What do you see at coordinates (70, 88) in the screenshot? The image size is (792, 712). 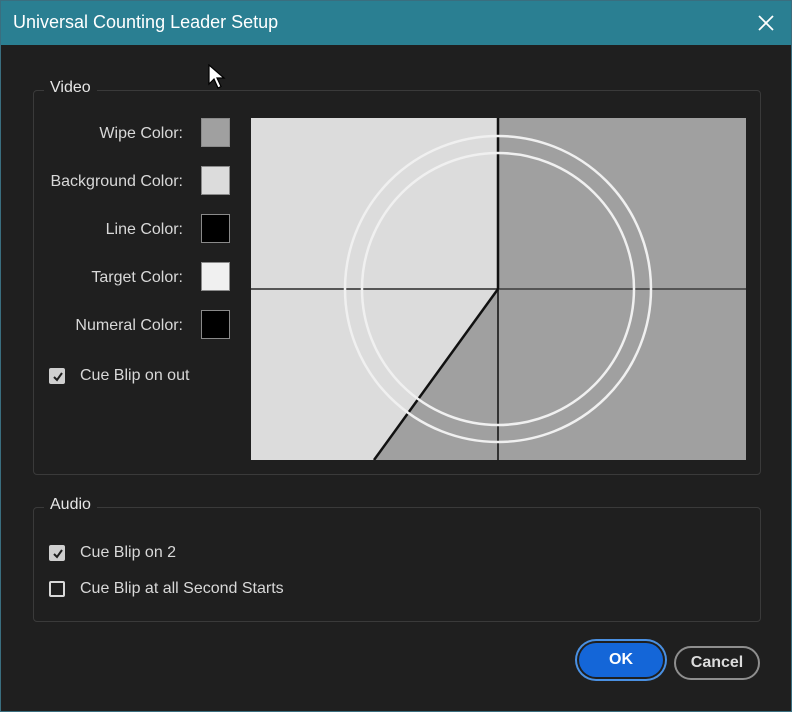 I see `video-group-legend: Video` at bounding box center [70, 88].